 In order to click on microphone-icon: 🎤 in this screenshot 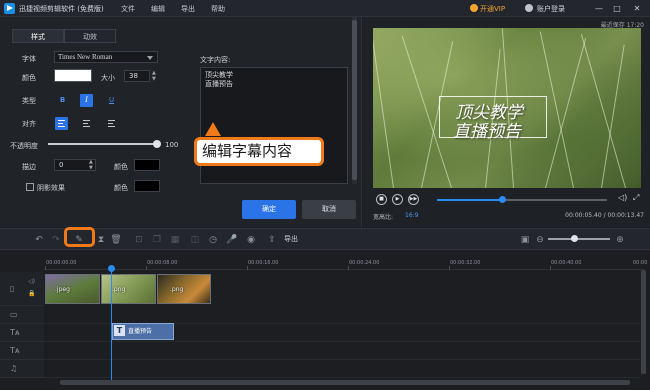, I will do `click(232, 240)`.